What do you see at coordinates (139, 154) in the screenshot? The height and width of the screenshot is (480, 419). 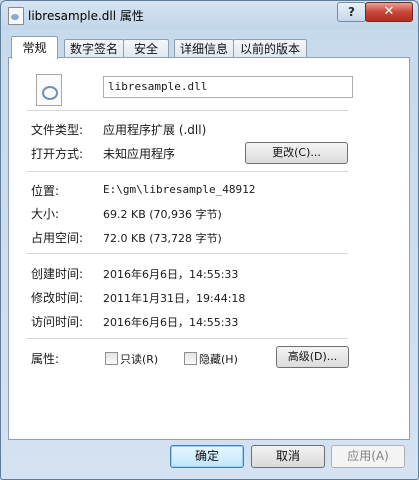 I see `open-with-value: 未知应用程序` at bounding box center [139, 154].